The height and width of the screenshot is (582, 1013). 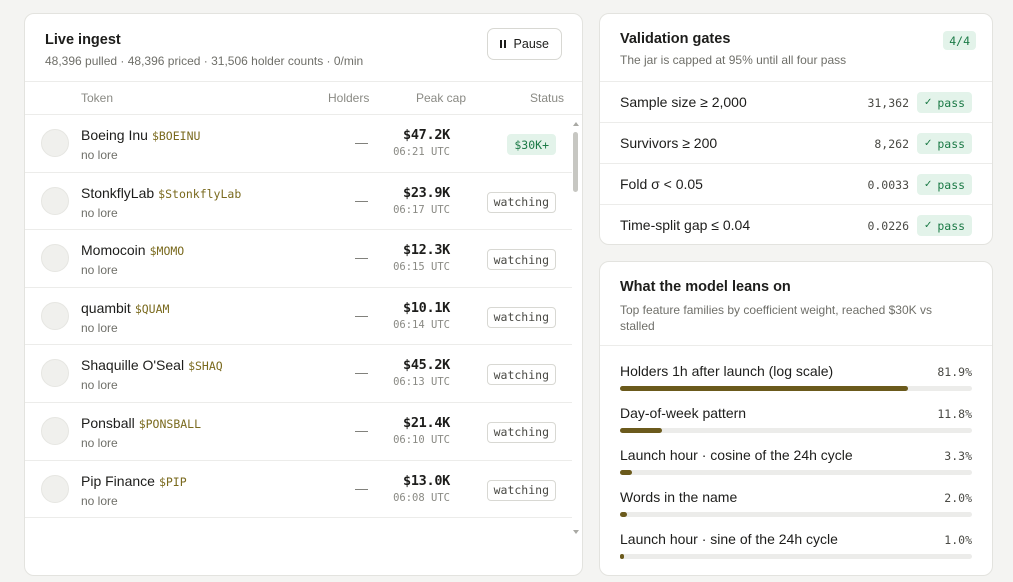 I want to click on peak-cap-time: 06:10 UTC, so click(x=421, y=439).